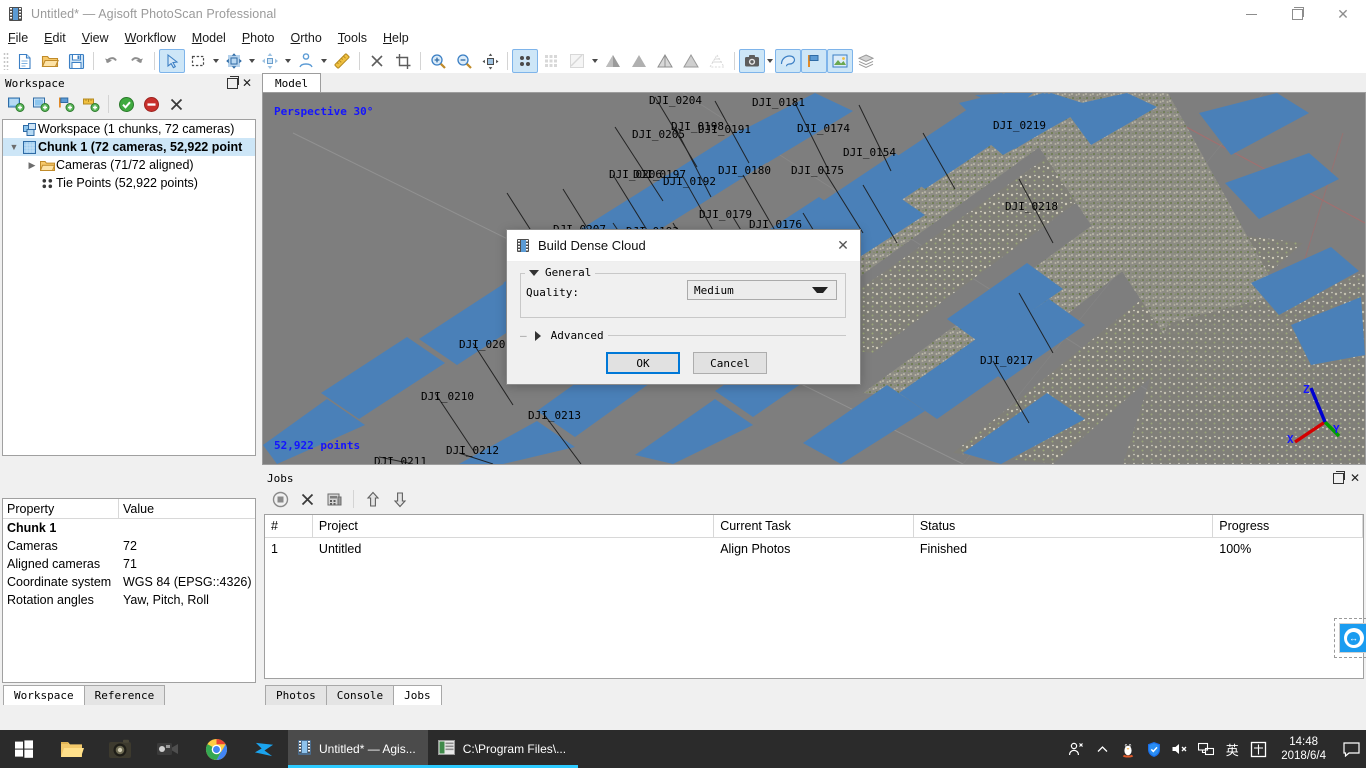 This screenshot has width=1366, height=768. What do you see at coordinates (1232, 749) in the screenshot?
I see `ime-chinese-icon: 英` at bounding box center [1232, 749].